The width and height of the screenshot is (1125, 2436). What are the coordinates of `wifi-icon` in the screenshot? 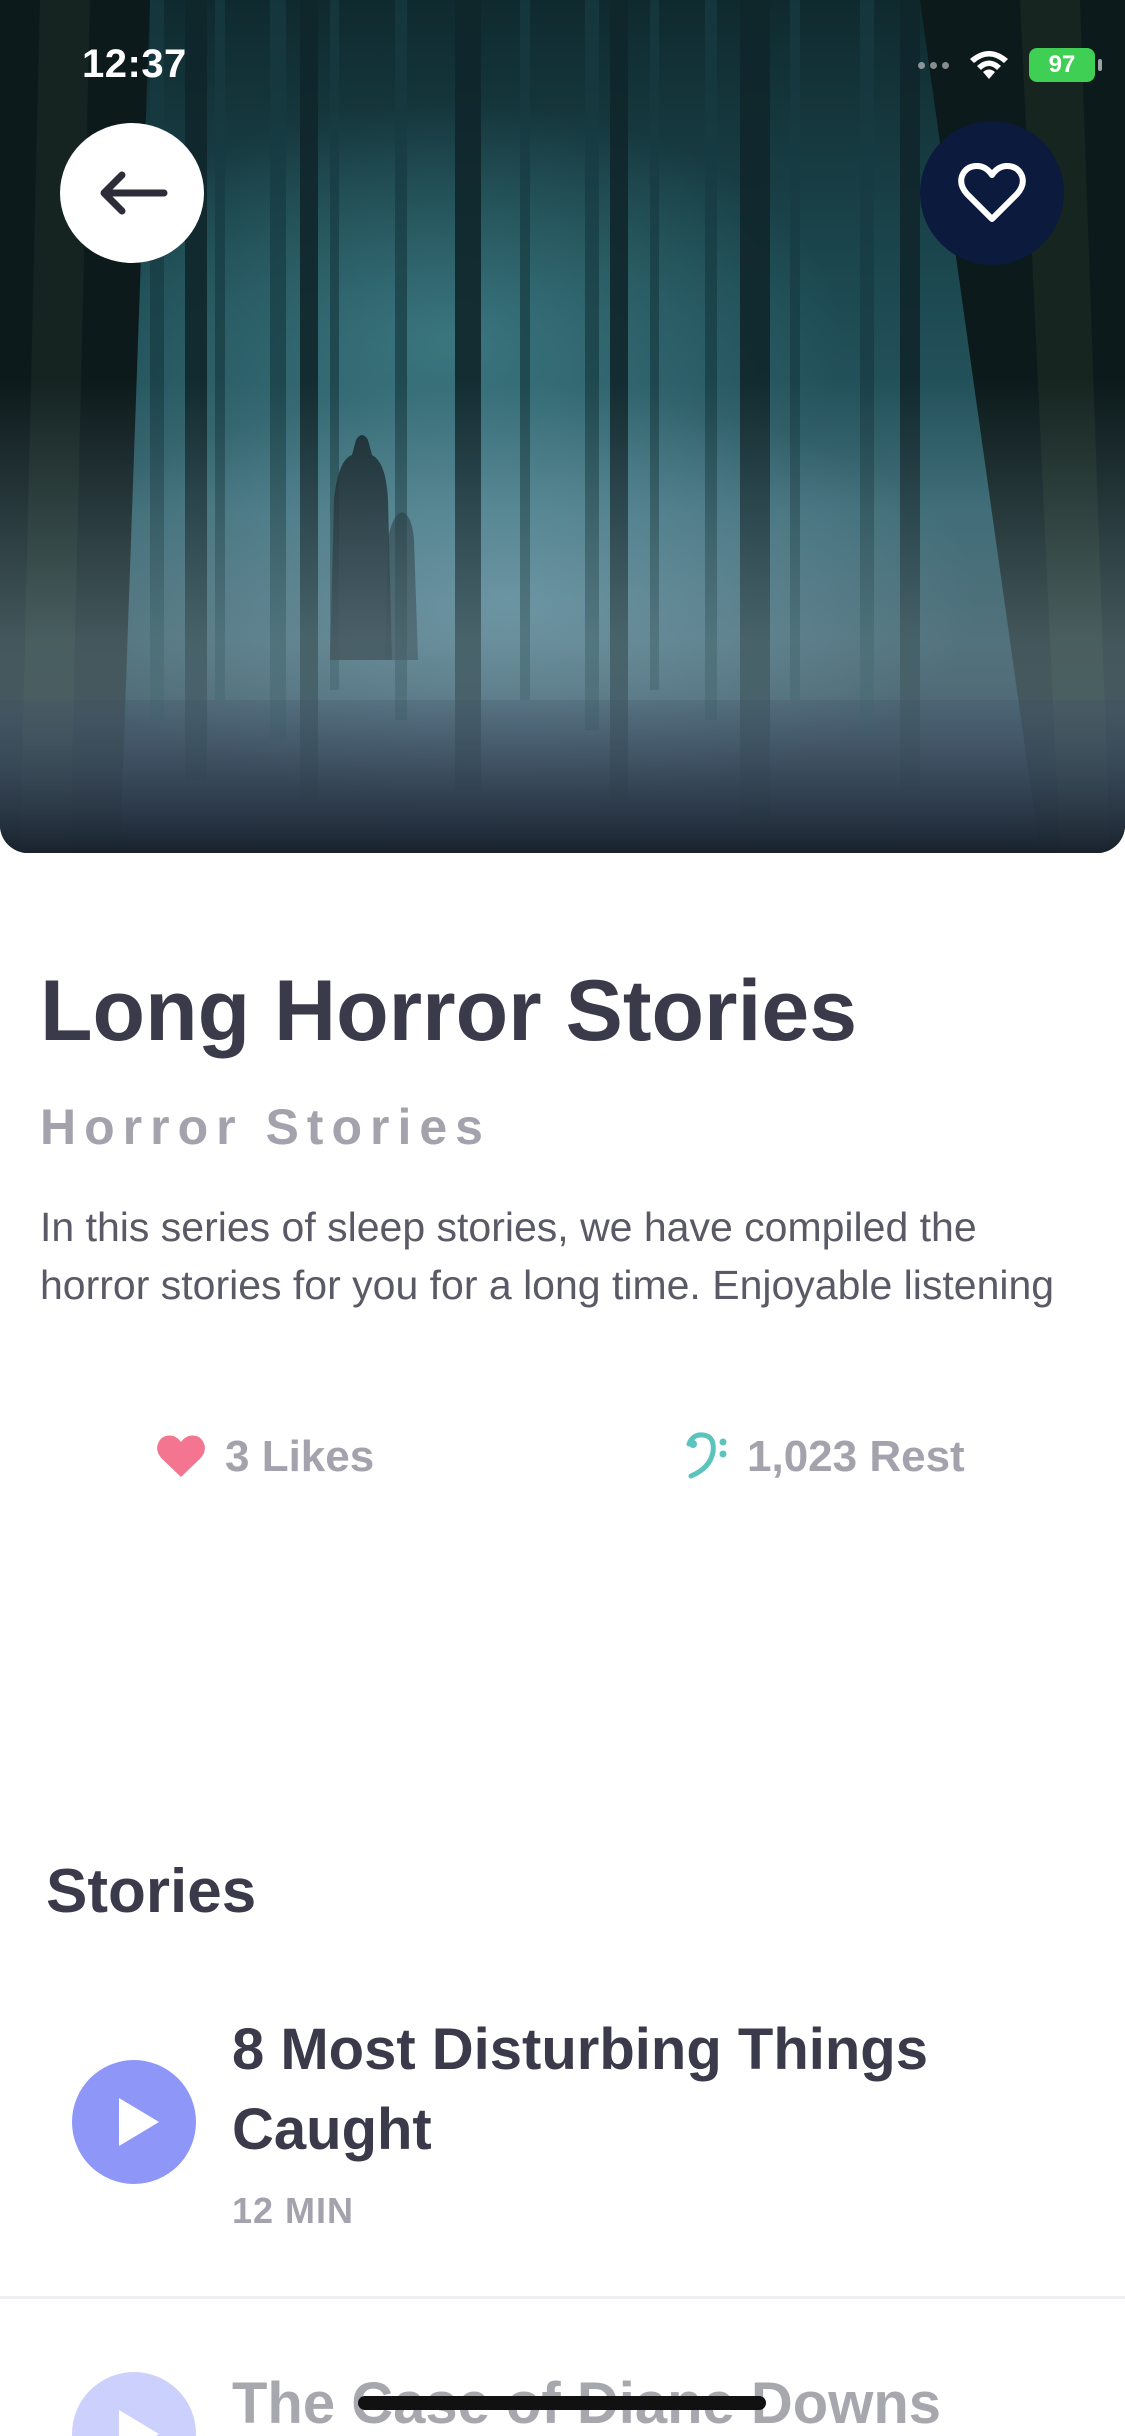 It's located at (989, 65).